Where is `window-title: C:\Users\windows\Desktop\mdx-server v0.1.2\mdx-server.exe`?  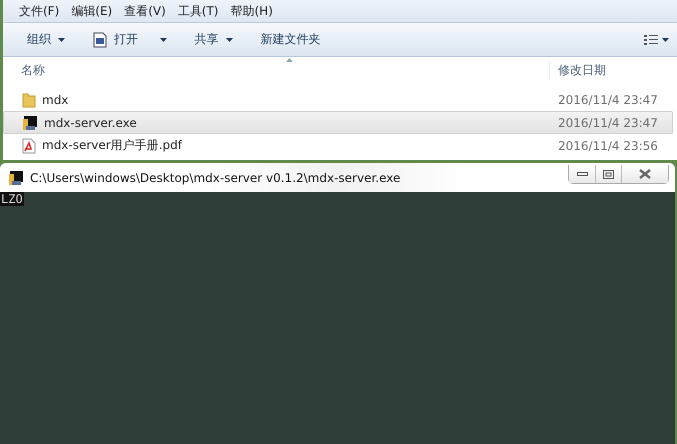 window-title: C:\Users\windows\Desktop\mdx-server v0.1.2\mdx-server.exe is located at coordinates (215, 177).